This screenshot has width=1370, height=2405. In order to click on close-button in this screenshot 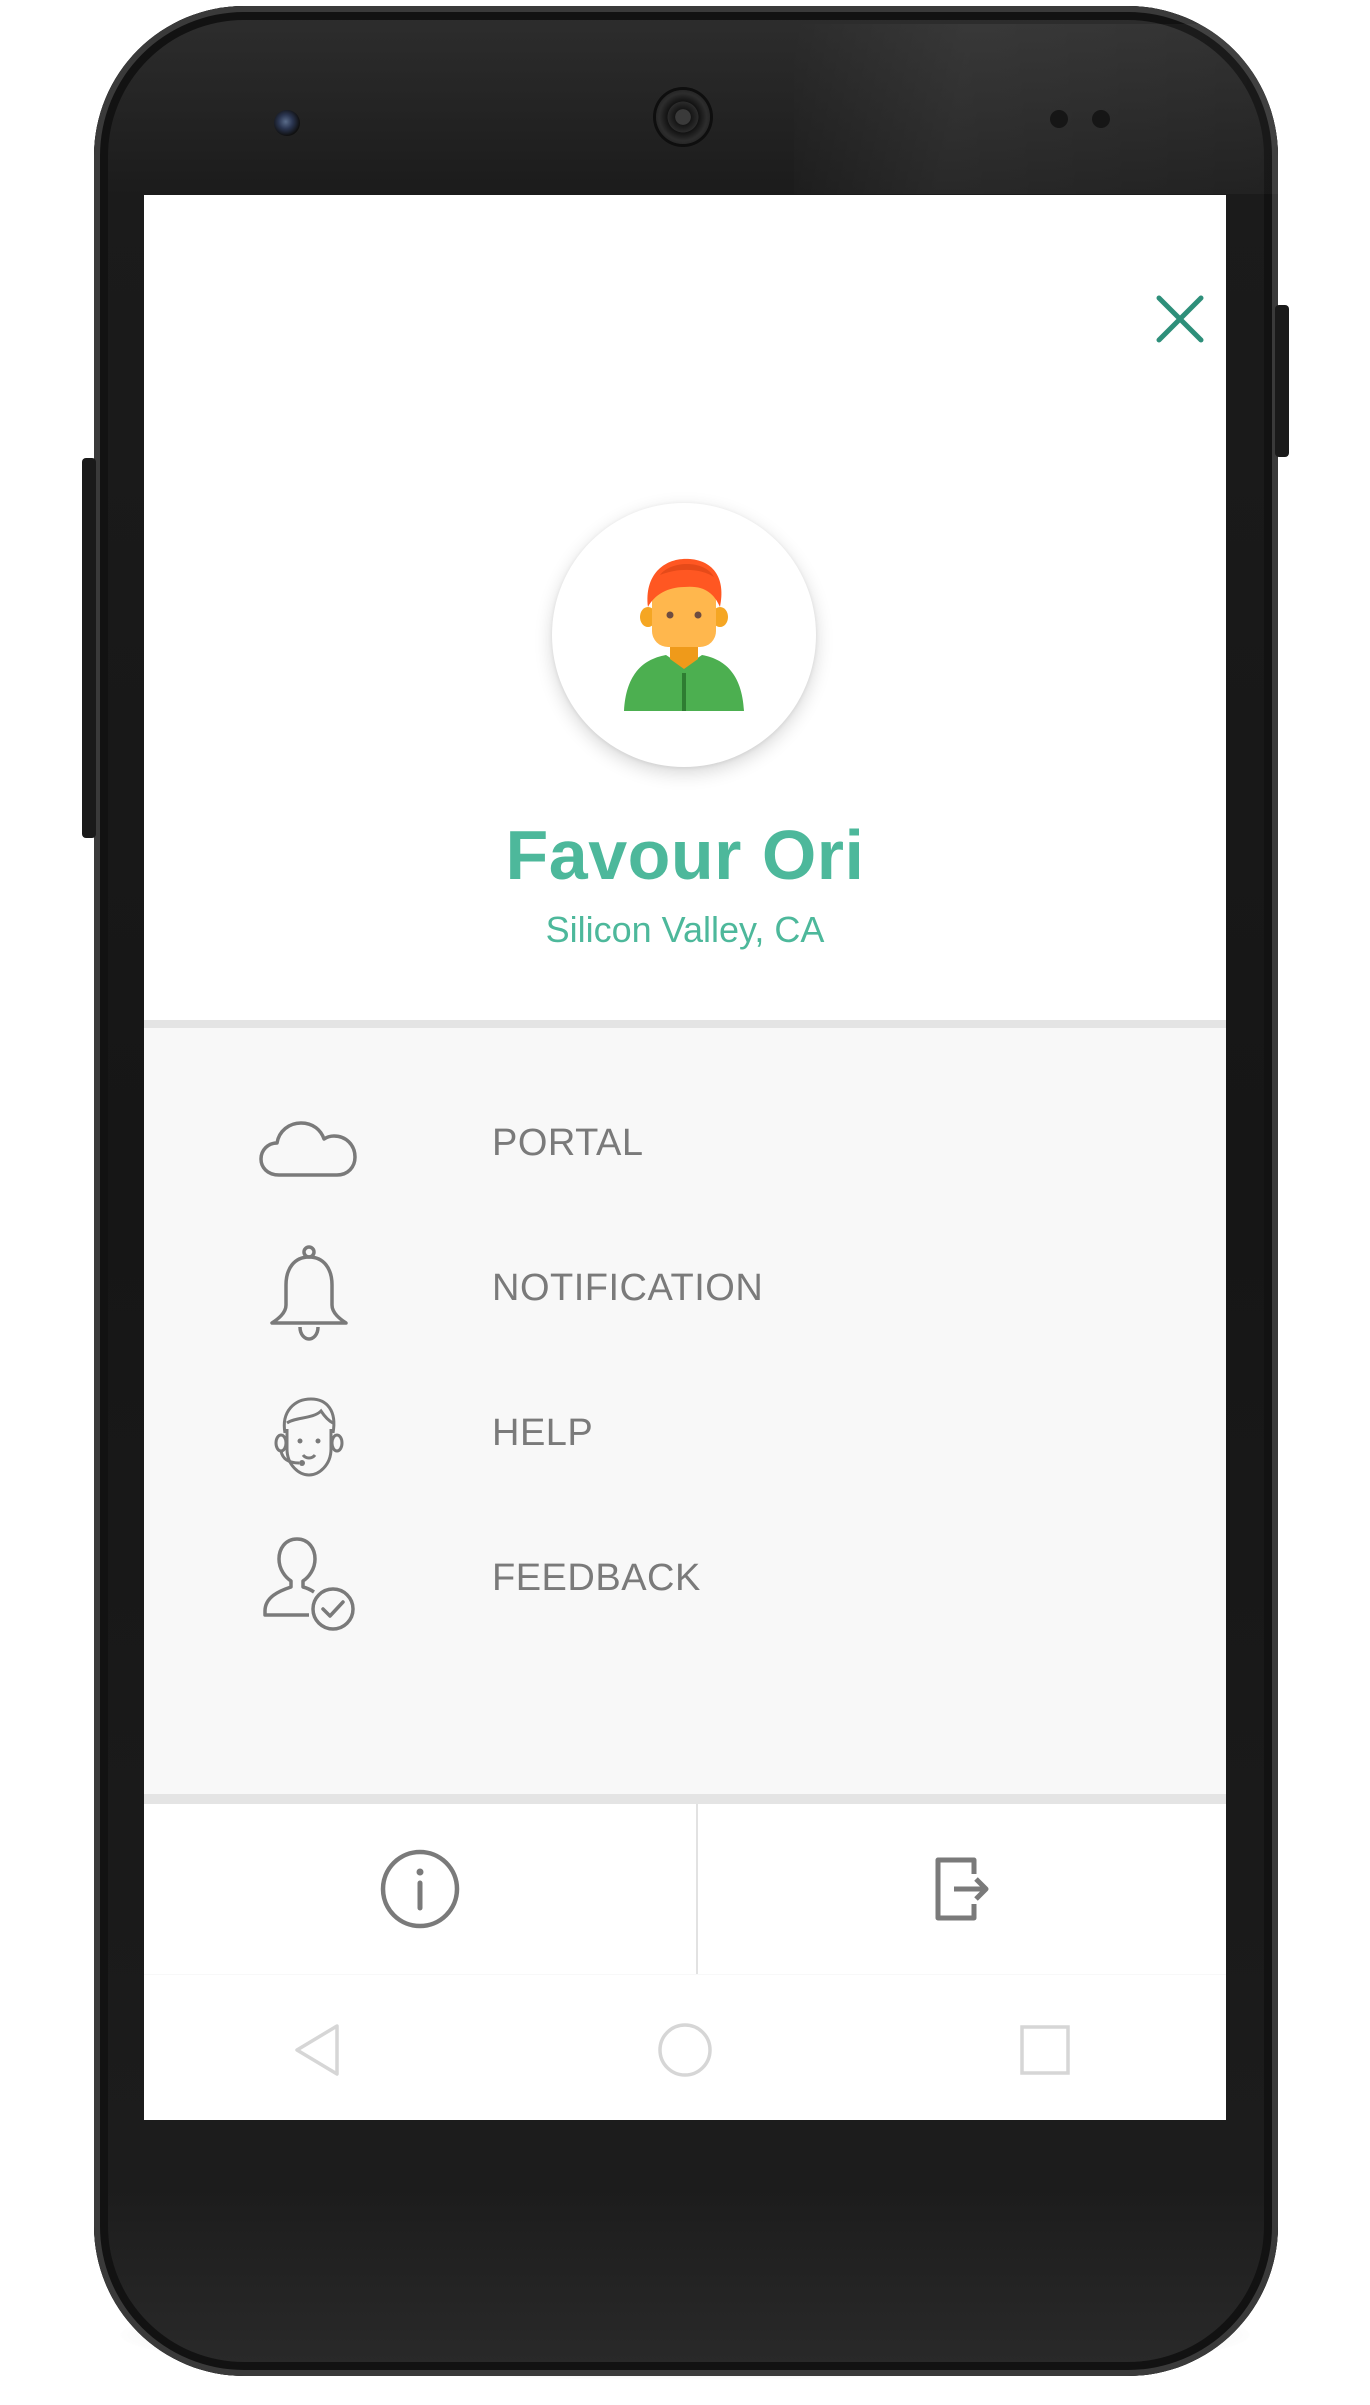, I will do `click(1180, 319)`.